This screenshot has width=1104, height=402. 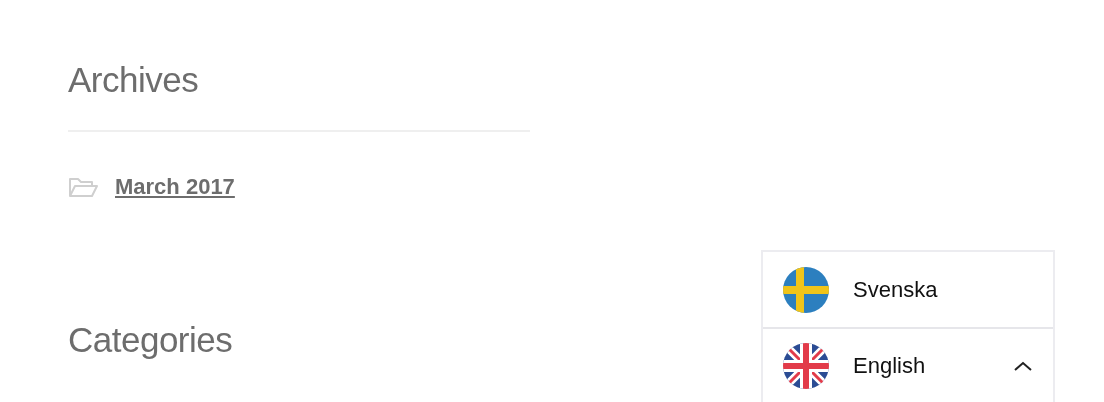 I want to click on uk-flag-icon, so click(x=806, y=365).